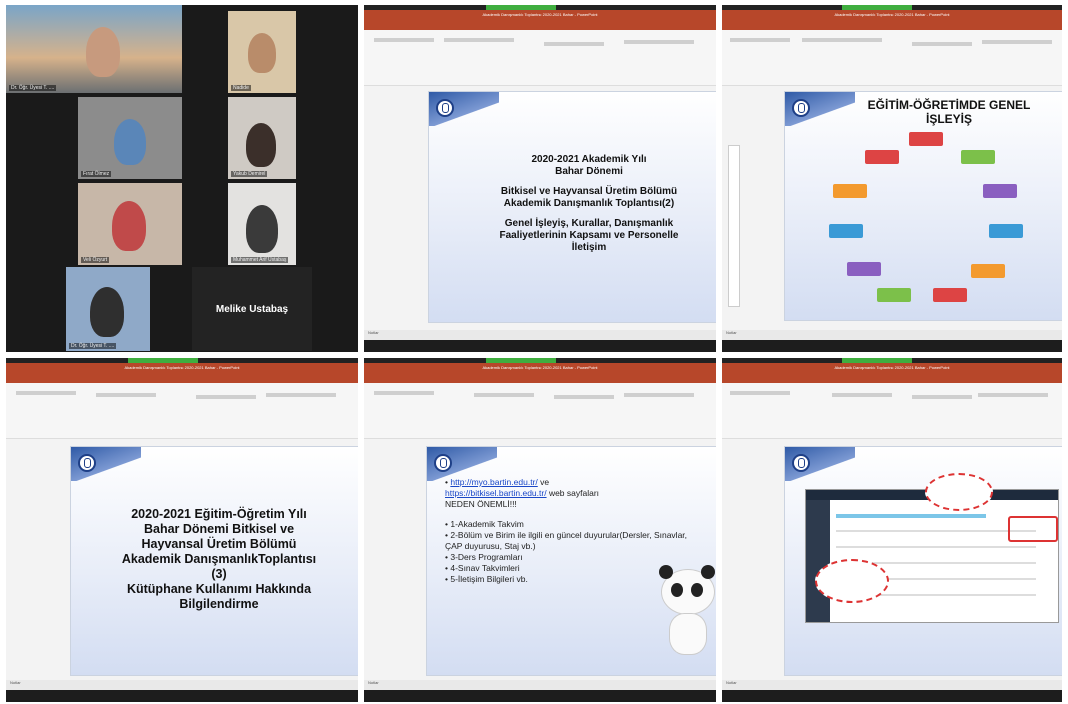 The height and width of the screenshot is (704, 1068). Describe the element at coordinates (241, 88) in the screenshot. I see `participant-name: Nadide` at that location.